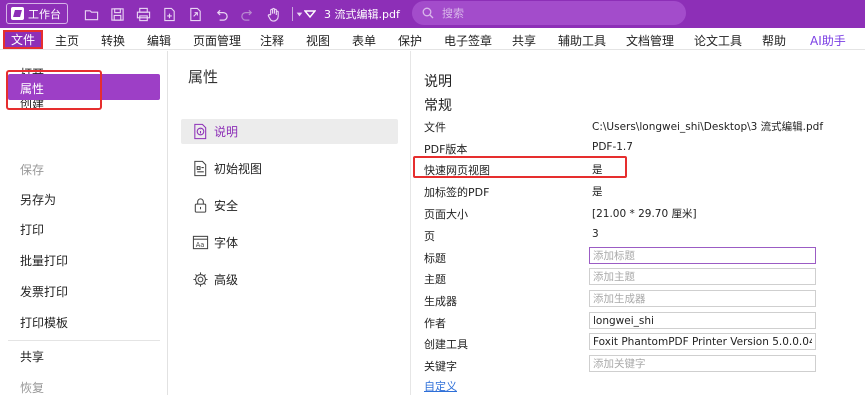 The height and width of the screenshot is (395, 865). What do you see at coordinates (200, 245) in the screenshot?
I see `svg-text: Aa` at bounding box center [200, 245].